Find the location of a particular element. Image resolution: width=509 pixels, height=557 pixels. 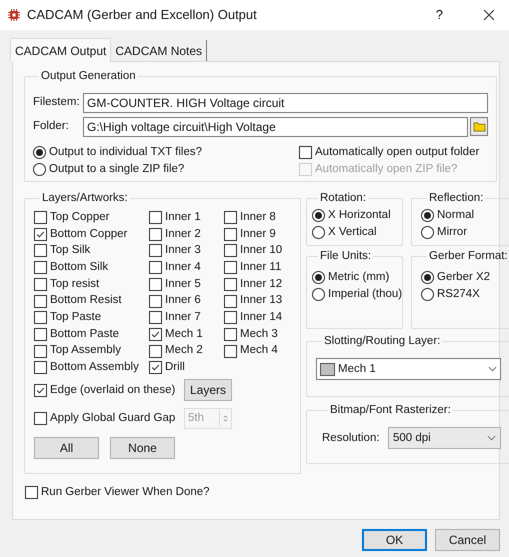

checkbox-label: Automatically open output folder is located at coordinates (397, 152).